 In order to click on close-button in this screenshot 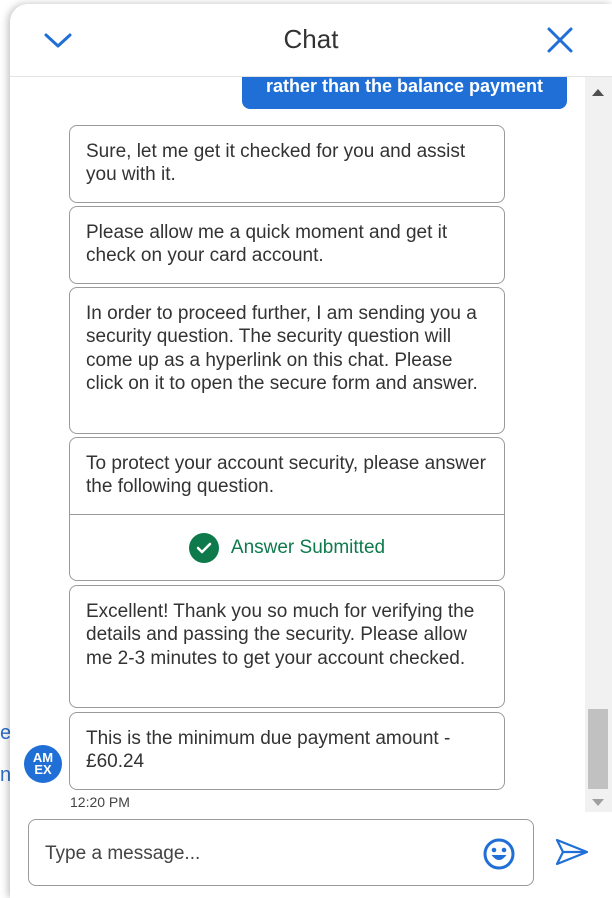, I will do `click(560, 40)`.